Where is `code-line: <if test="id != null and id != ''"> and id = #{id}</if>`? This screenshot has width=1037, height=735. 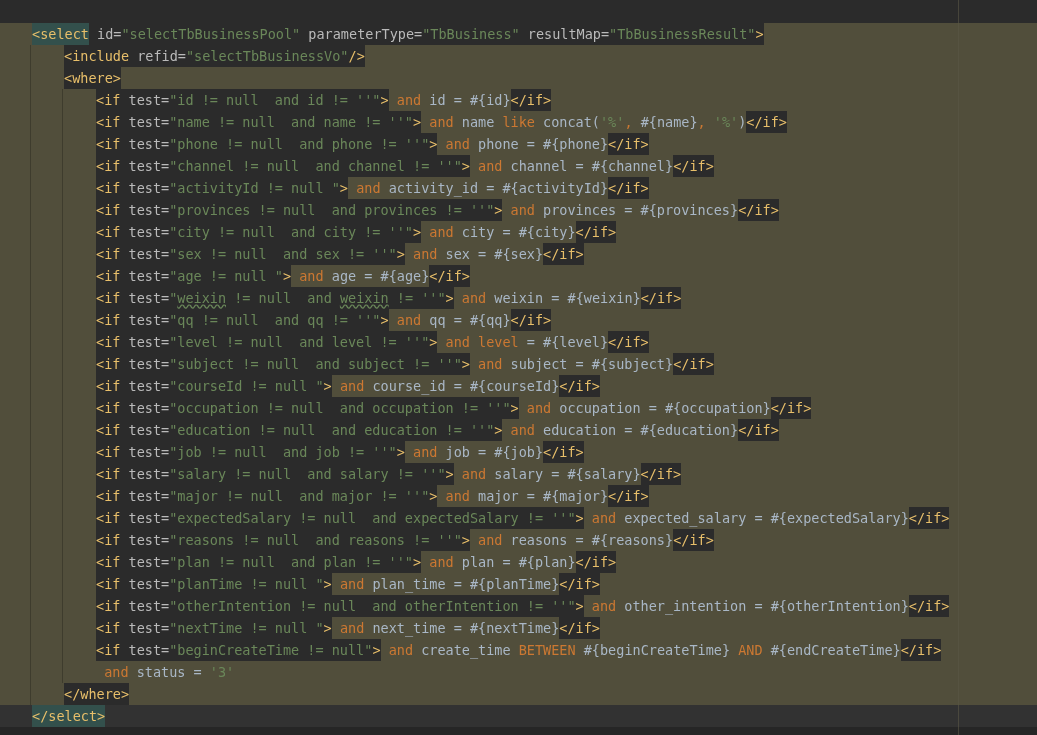 code-line: <if test="id != null and id != ''"> and id = #{id}</if> is located at coordinates (324, 100).